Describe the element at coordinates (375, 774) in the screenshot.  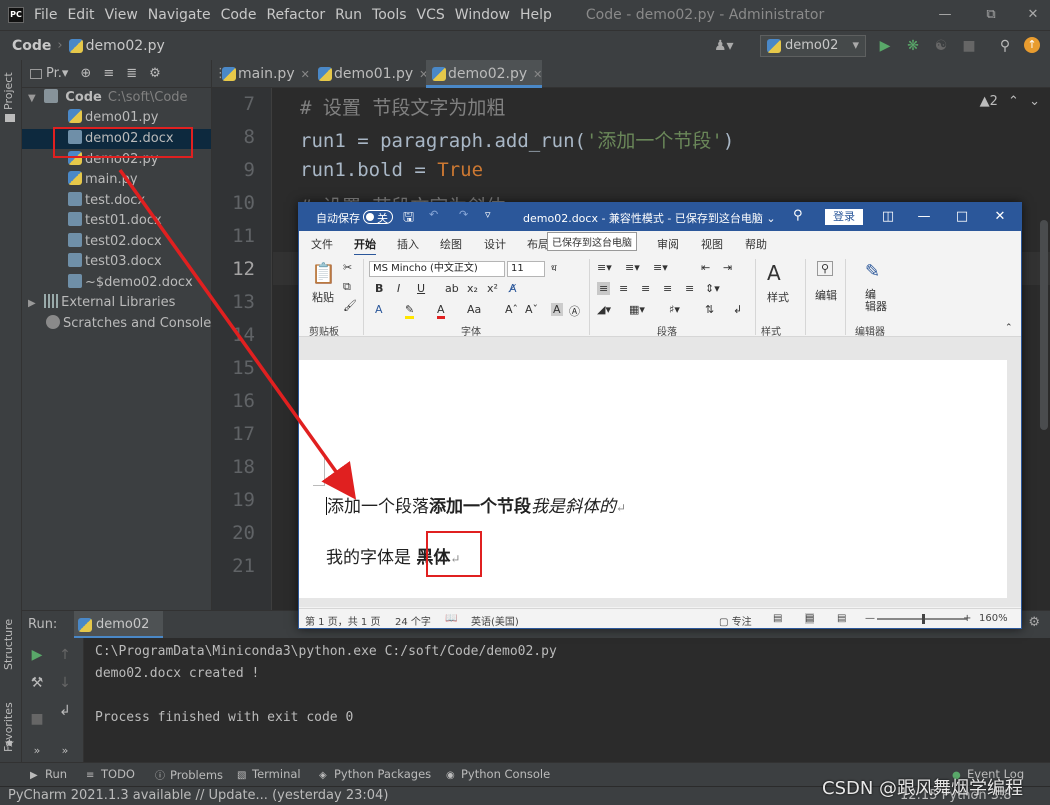
I see `bottom-tab-python-packages: ◈ Python Packages` at that location.